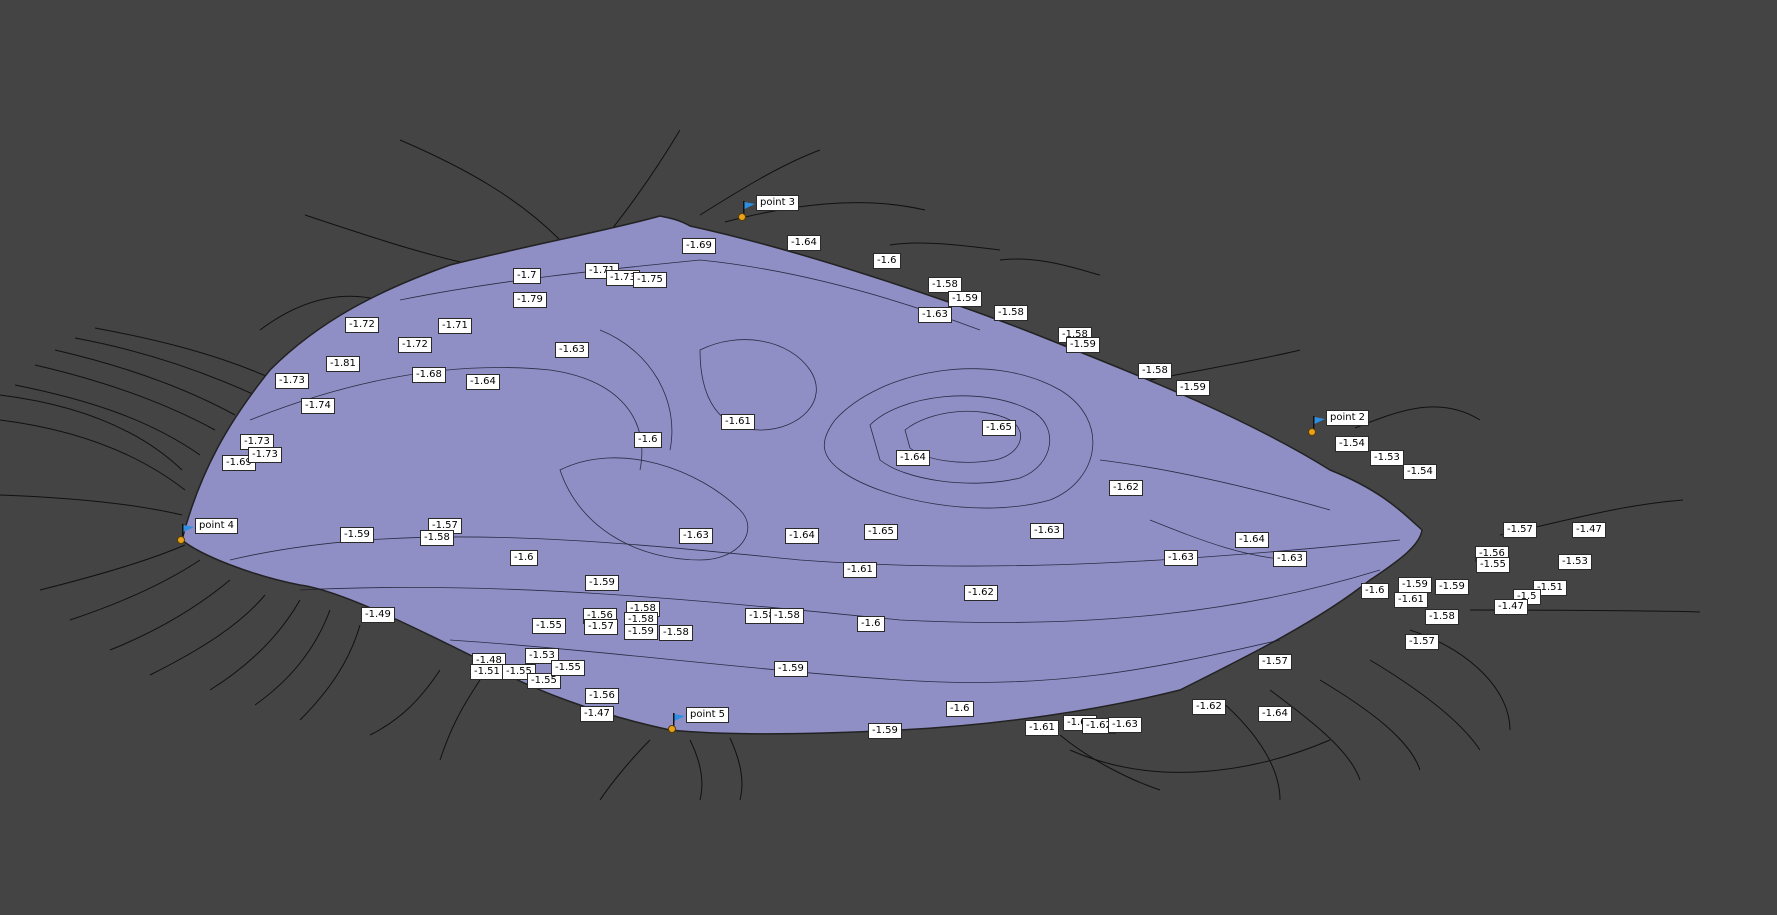 Image resolution: width=1777 pixels, height=915 pixels. What do you see at coordinates (429, 375) in the screenshot?
I see `contour-value-label: -1.68` at bounding box center [429, 375].